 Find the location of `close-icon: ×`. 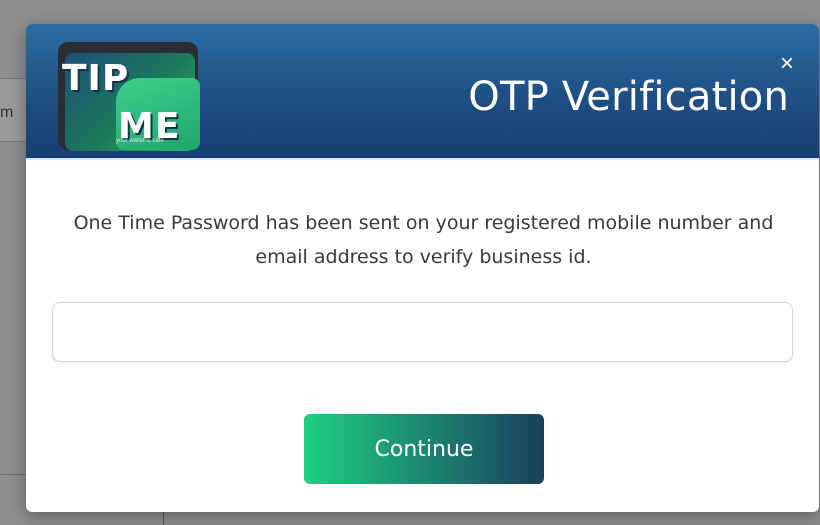

close-icon: × is located at coordinates (787, 63).